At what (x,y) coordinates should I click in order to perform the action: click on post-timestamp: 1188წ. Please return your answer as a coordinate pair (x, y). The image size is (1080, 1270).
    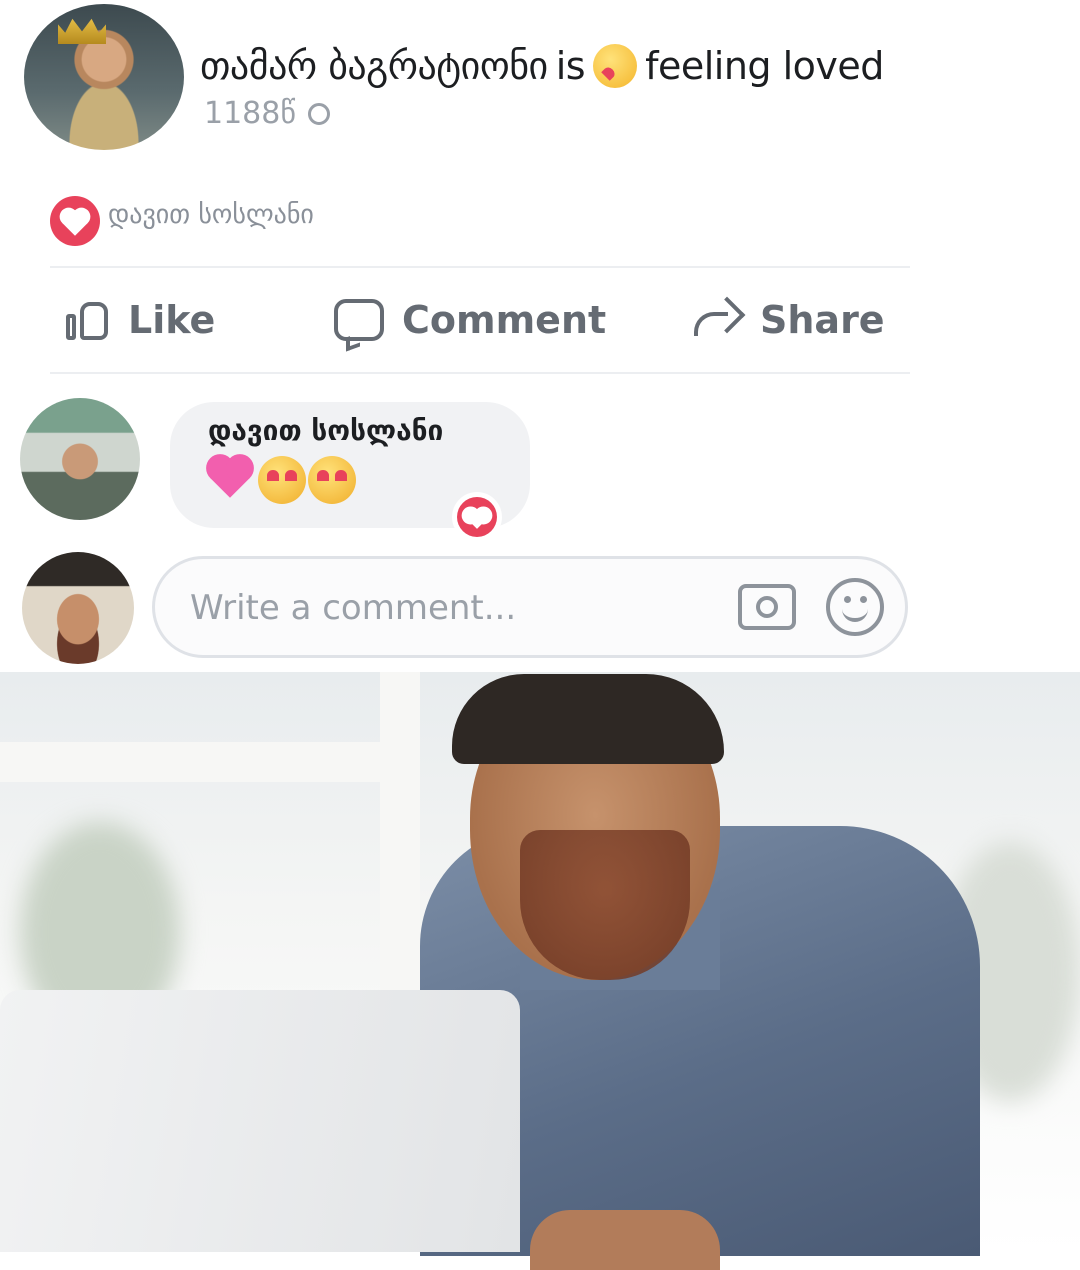
    Looking at the image, I should click on (250, 113).